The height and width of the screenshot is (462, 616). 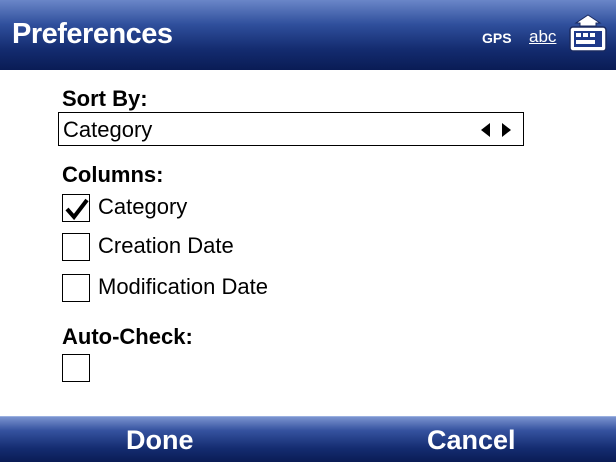 I want to click on modification-date-checkbox-label: Modification Date, so click(x=183, y=286).